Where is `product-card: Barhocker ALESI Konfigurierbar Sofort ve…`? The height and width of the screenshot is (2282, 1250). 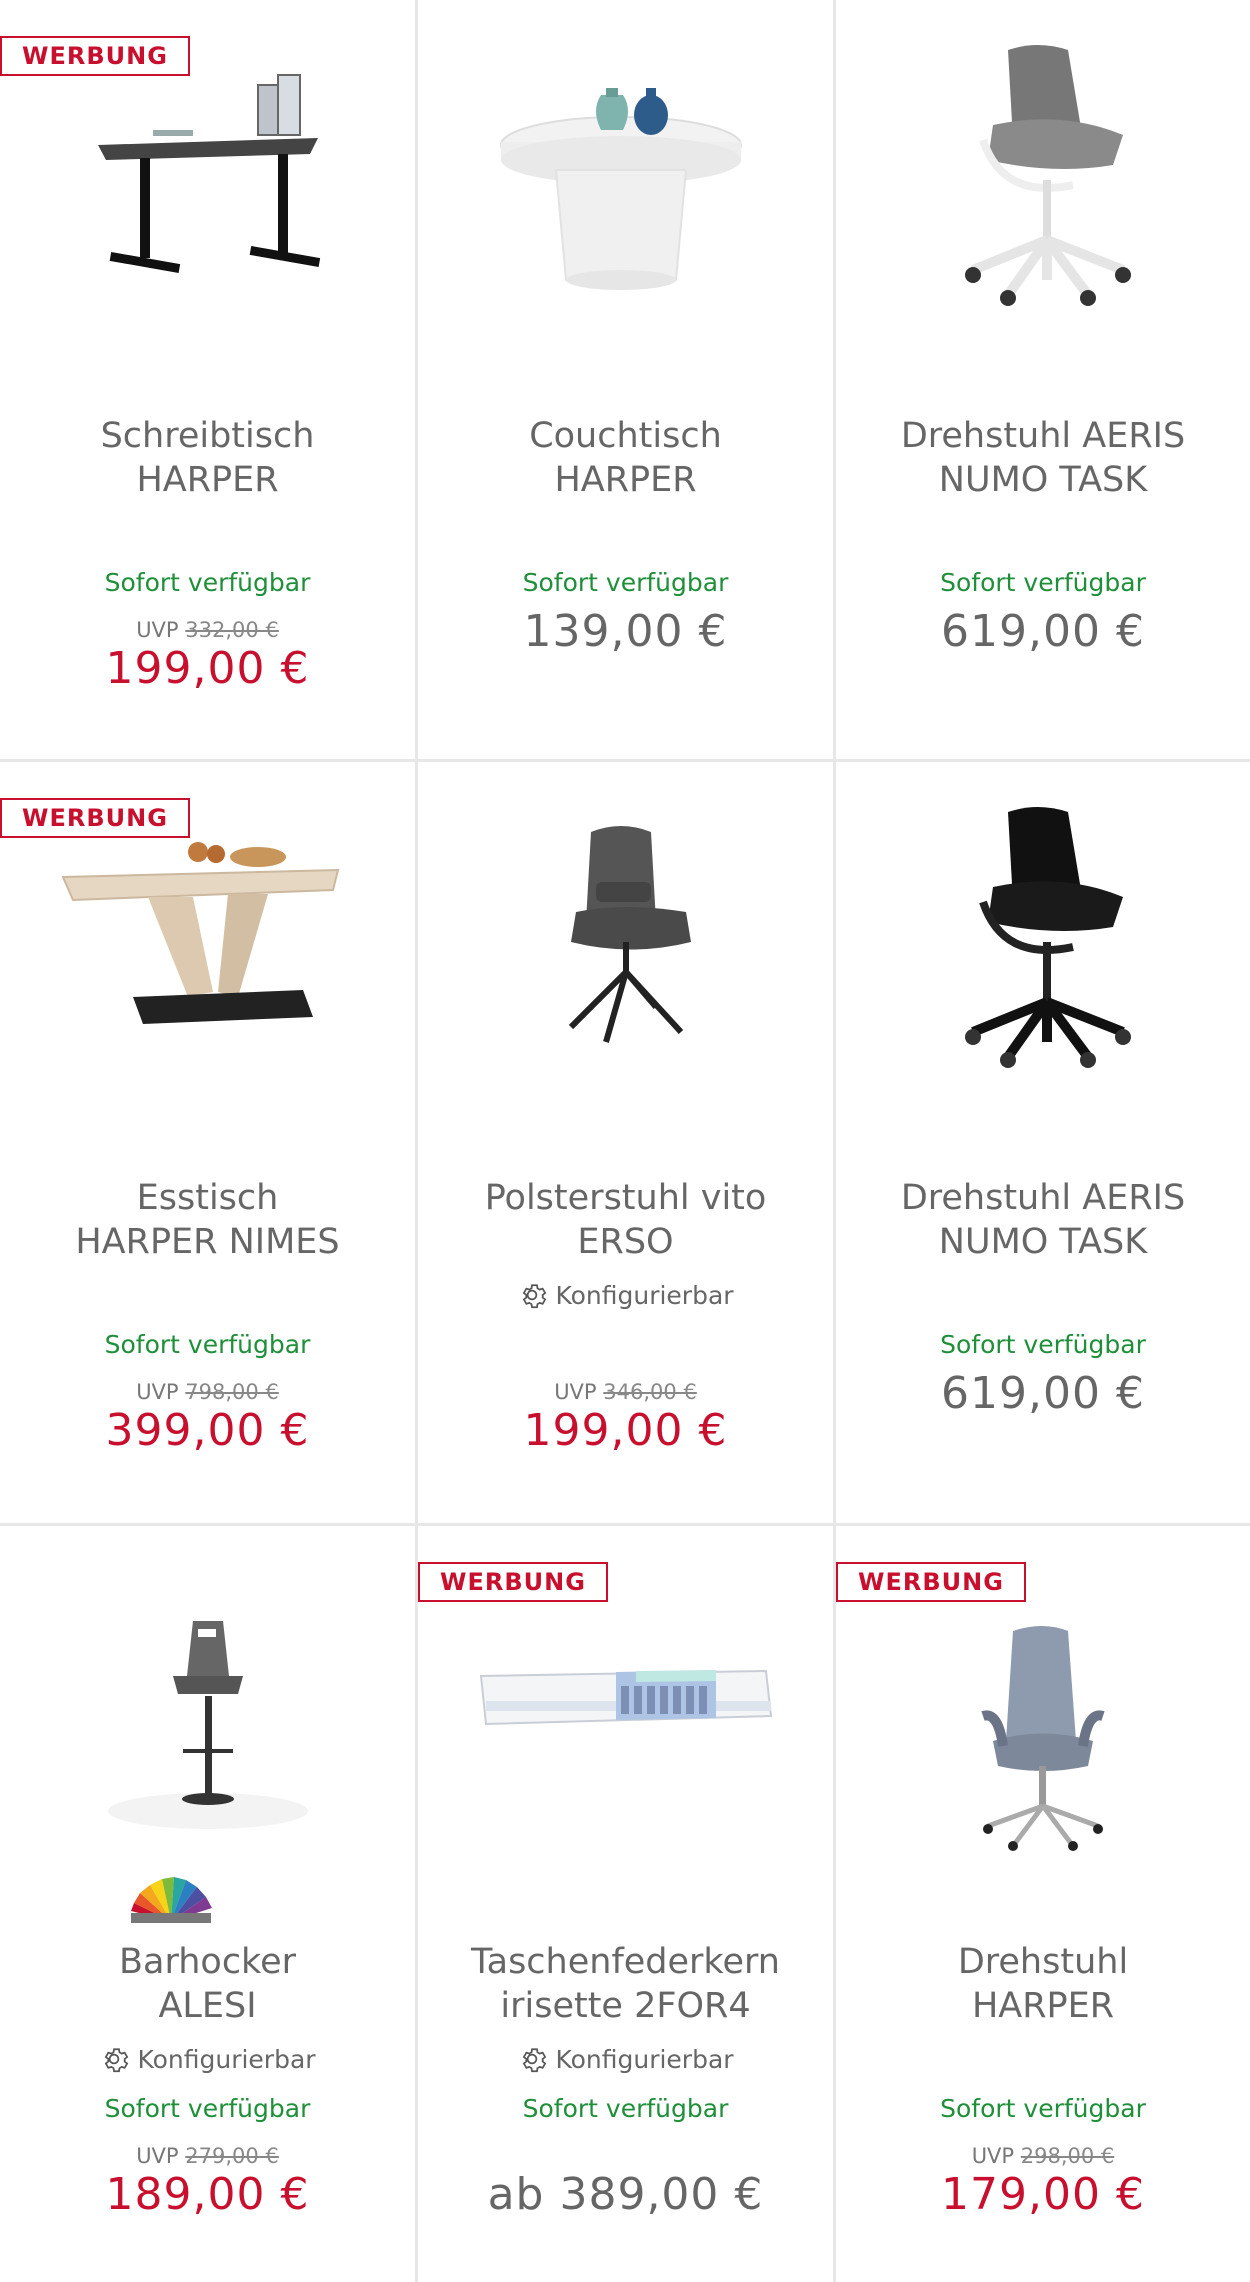 product-card: Barhocker ALESI Konfigurierbar Sofort ve… is located at coordinates (209, 1904).